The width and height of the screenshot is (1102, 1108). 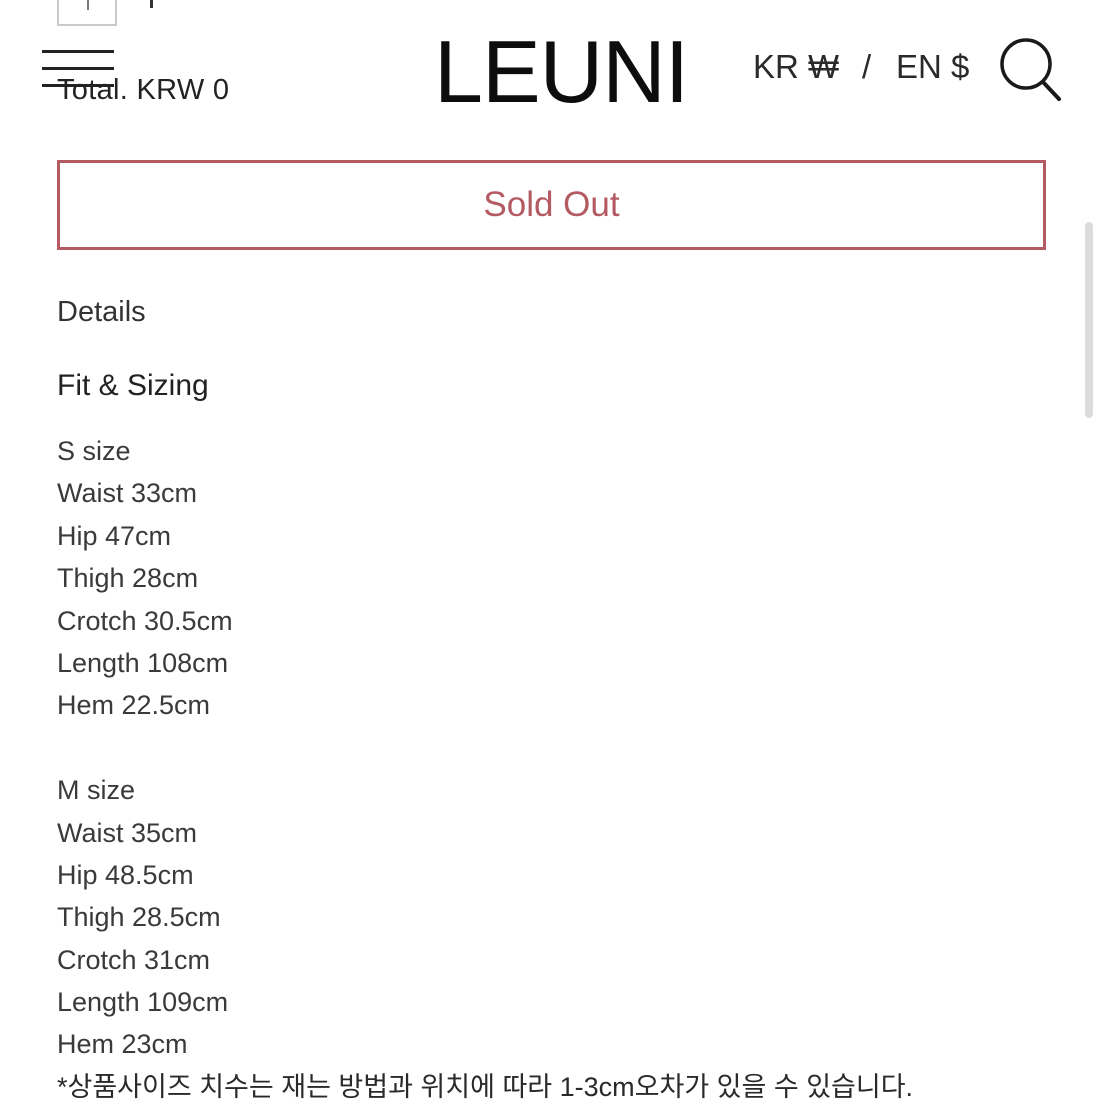 I want to click on page-scrollbar, so click(x=1089, y=320).